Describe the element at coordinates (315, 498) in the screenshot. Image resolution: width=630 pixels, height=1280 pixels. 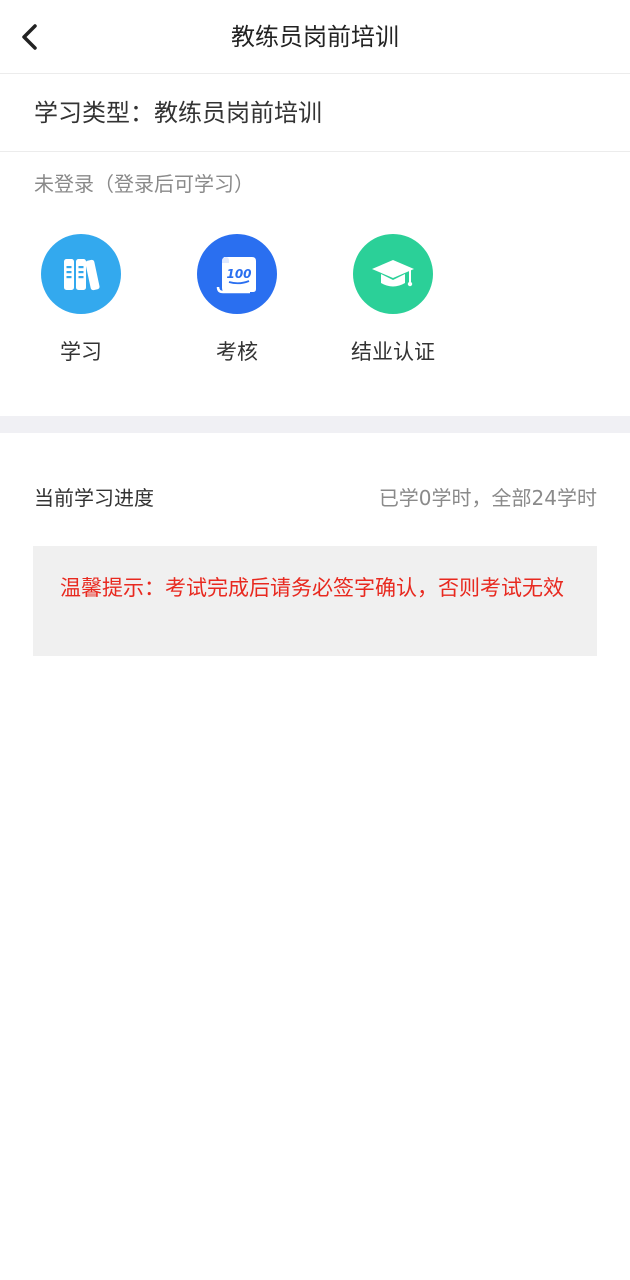
I see `progress-row: 当前学习进度 已学0学时，全部24学时` at that location.